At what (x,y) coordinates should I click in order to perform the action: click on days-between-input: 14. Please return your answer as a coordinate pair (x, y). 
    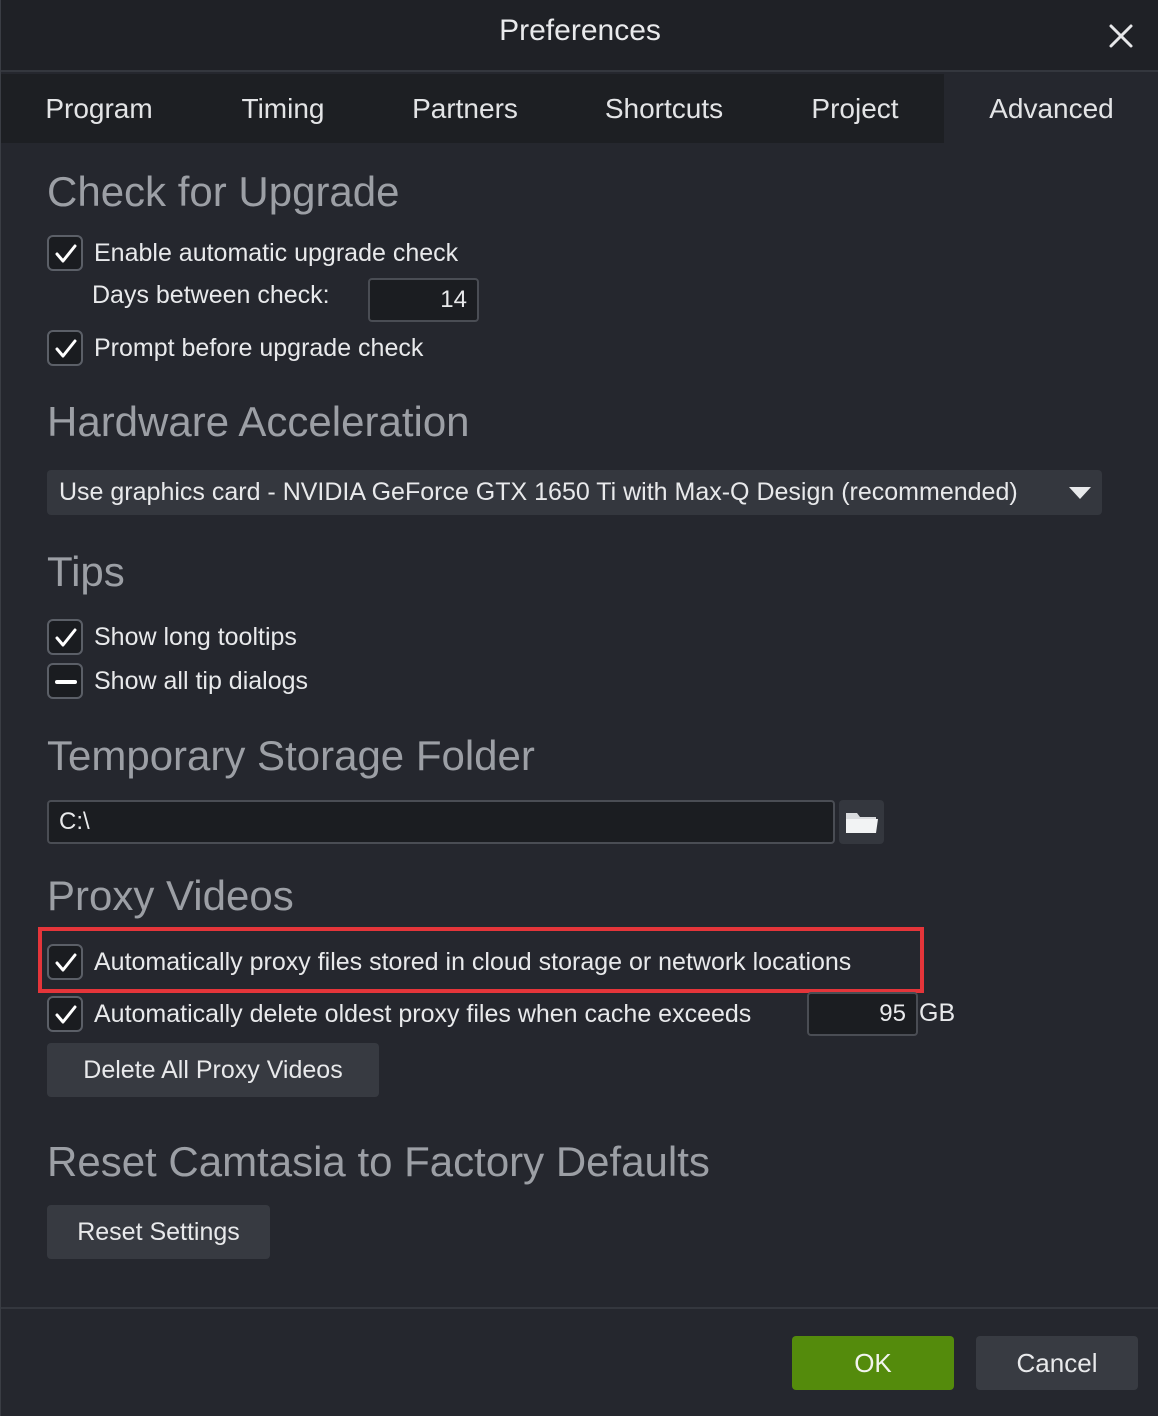
    Looking at the image, I should click on (423, 300).